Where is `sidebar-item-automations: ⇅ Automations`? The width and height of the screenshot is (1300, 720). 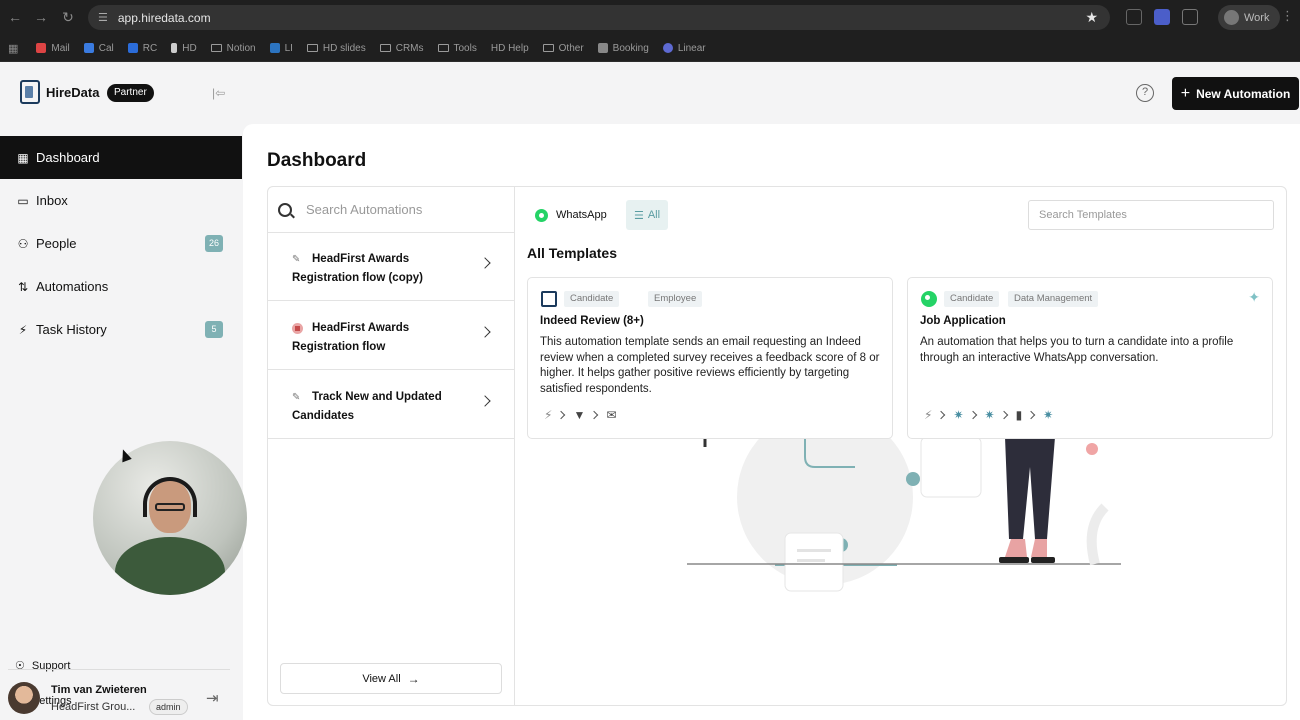 sidebar-item-automations: ⇅ Automations is located at coordinates (121, 286).